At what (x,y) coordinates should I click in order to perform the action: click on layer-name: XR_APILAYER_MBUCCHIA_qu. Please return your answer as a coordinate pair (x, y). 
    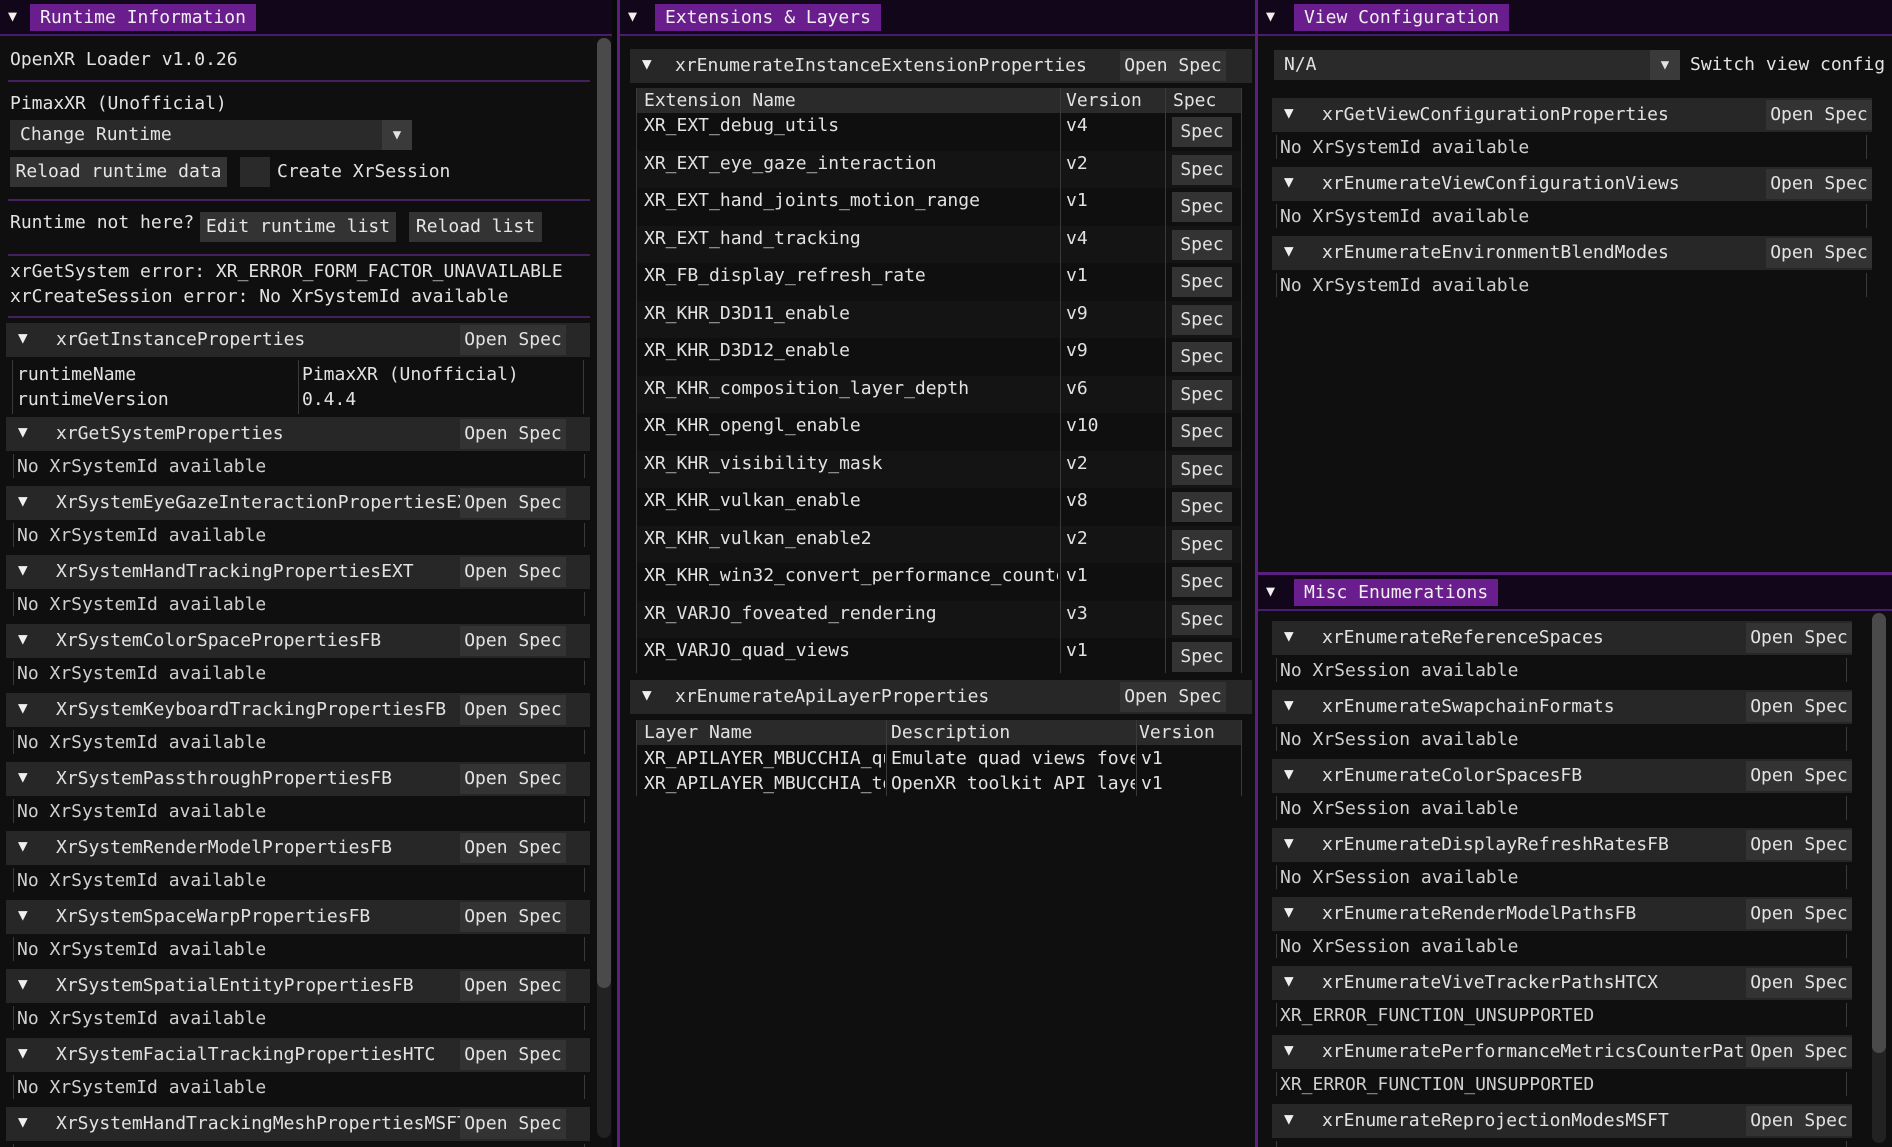
    Looking at the image, I should click on (764, 758).